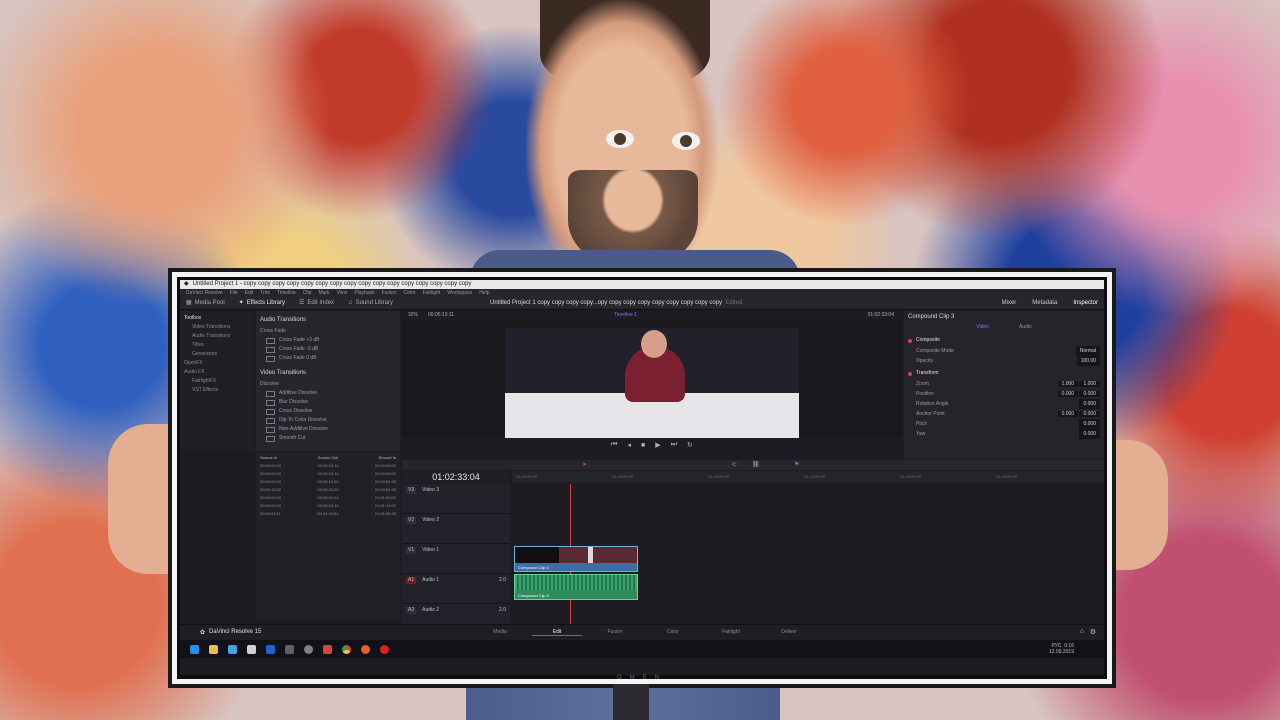 The height and width of the screenshot is (720, 1280). I want to click on transform-section: Transform, so click(1004, 373).